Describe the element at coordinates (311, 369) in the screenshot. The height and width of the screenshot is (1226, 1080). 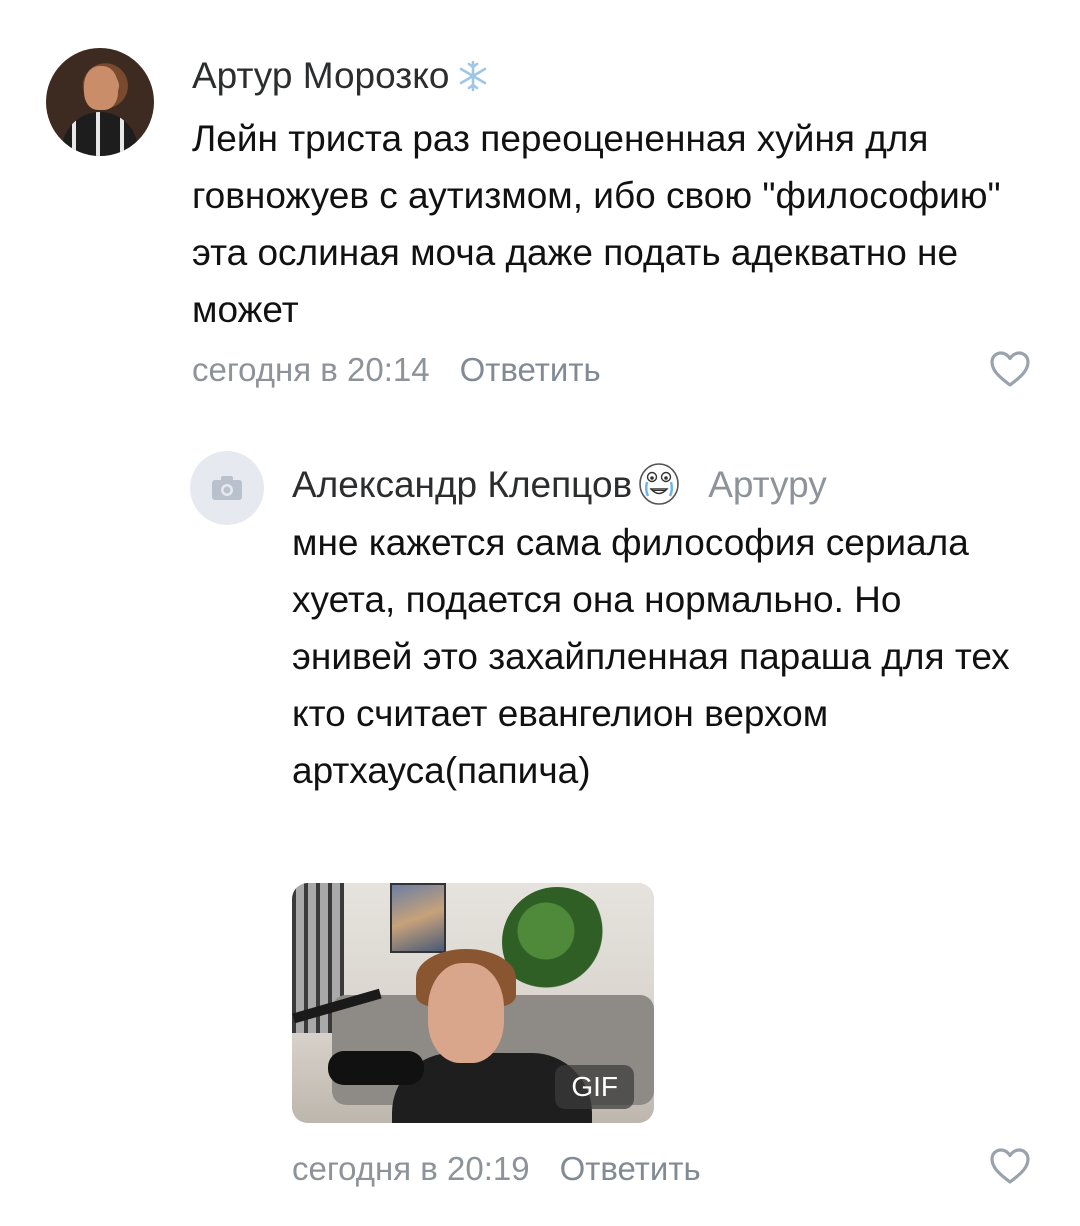
I see `comment-time: сегодня в 20:14` at that location.